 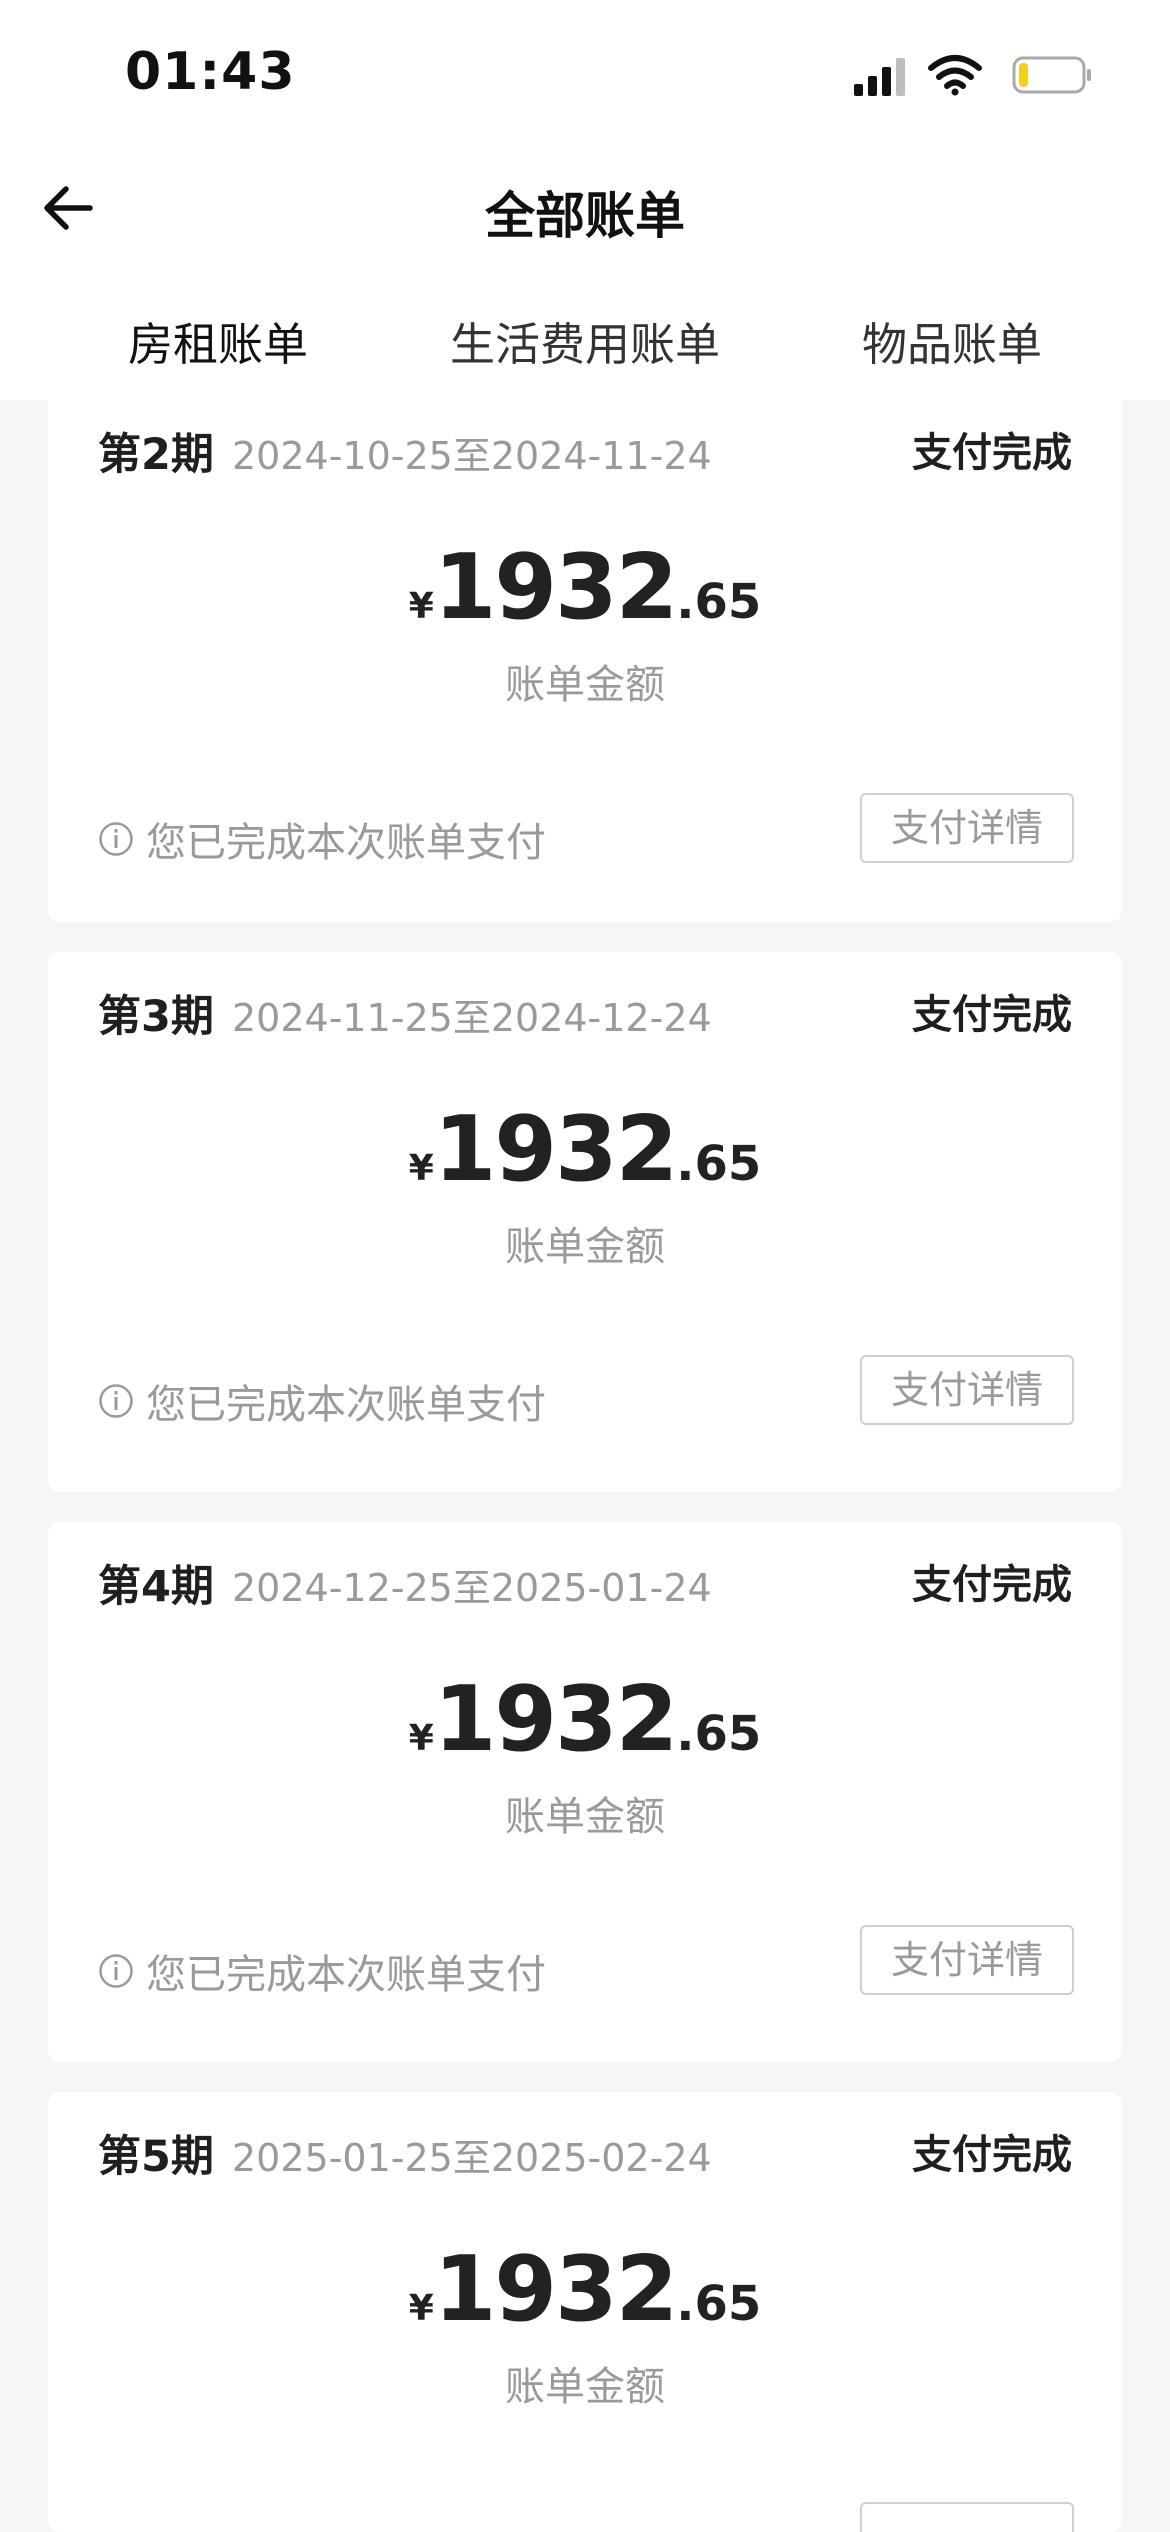 What do you see at coordinates (156, 2157) in the screenshot?
I see `bill-period: 第5期` at bounding box center [156, 2157].